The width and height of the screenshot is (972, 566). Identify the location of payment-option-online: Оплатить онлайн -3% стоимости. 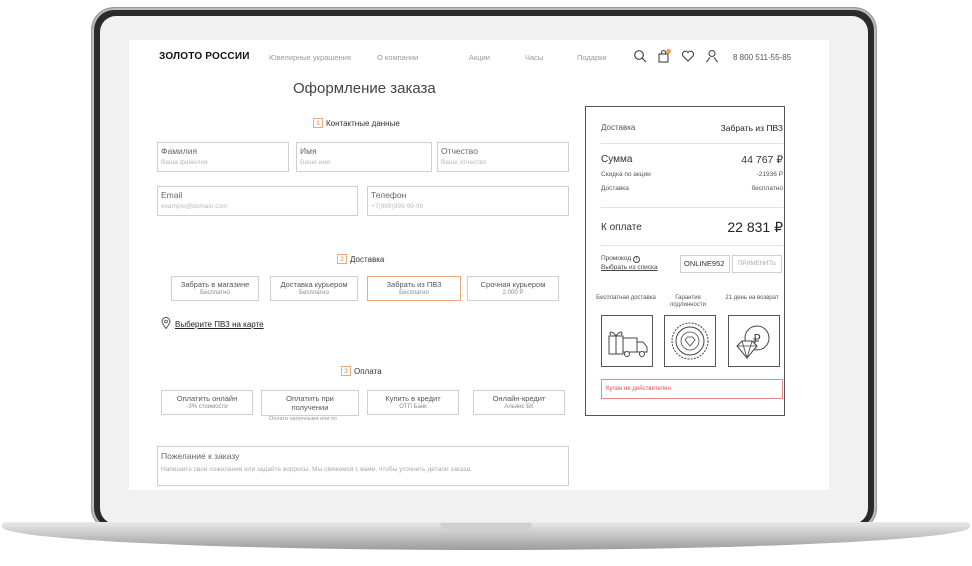
(207, 402).